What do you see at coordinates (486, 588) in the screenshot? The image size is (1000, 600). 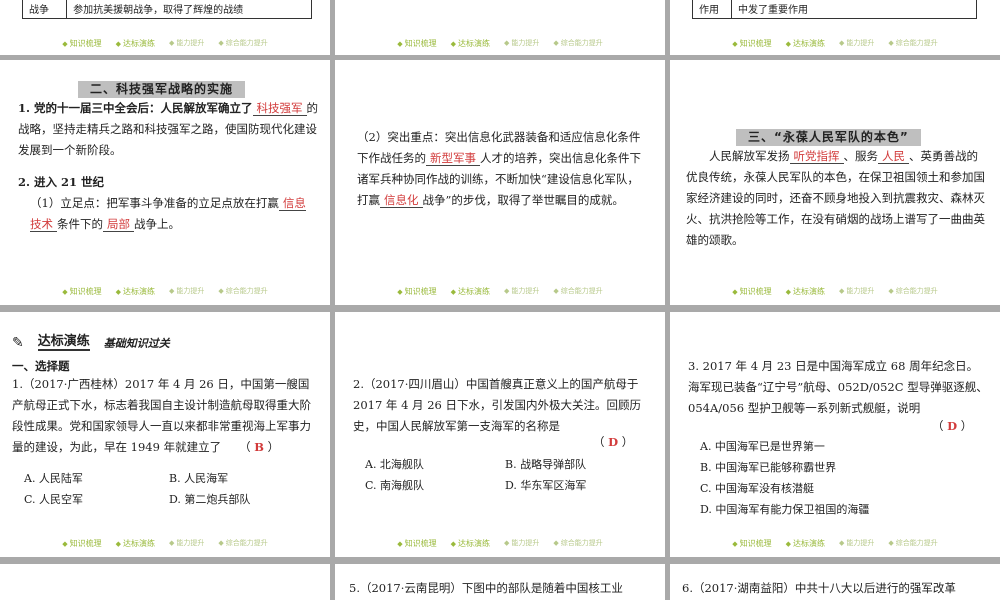 I see `question-text: 5.（2017·云南昆明）下图中的部队是随着中国核工业` at bounding box center [486, 588].